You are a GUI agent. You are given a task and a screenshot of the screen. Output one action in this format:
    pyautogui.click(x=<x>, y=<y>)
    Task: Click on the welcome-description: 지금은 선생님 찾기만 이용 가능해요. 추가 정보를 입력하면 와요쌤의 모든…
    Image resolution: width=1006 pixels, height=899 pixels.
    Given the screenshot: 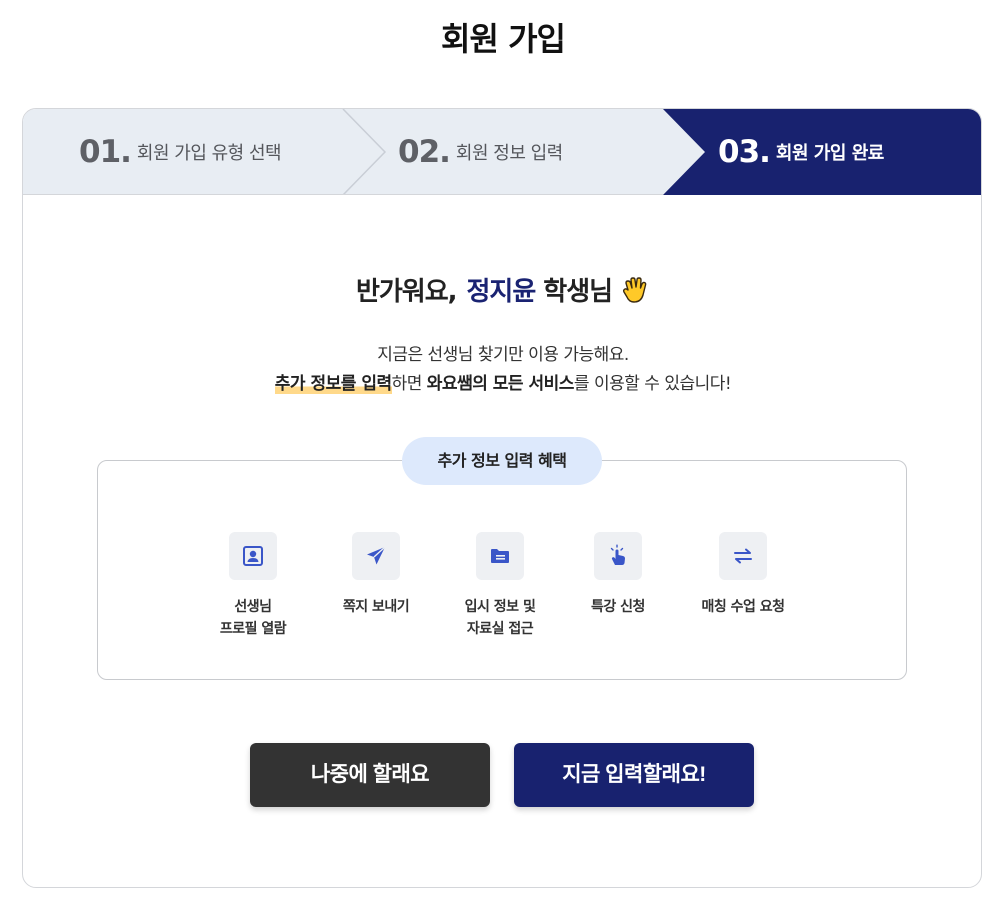 What is the action you would take?
    pyautogui.click(x=502, y=370)
    